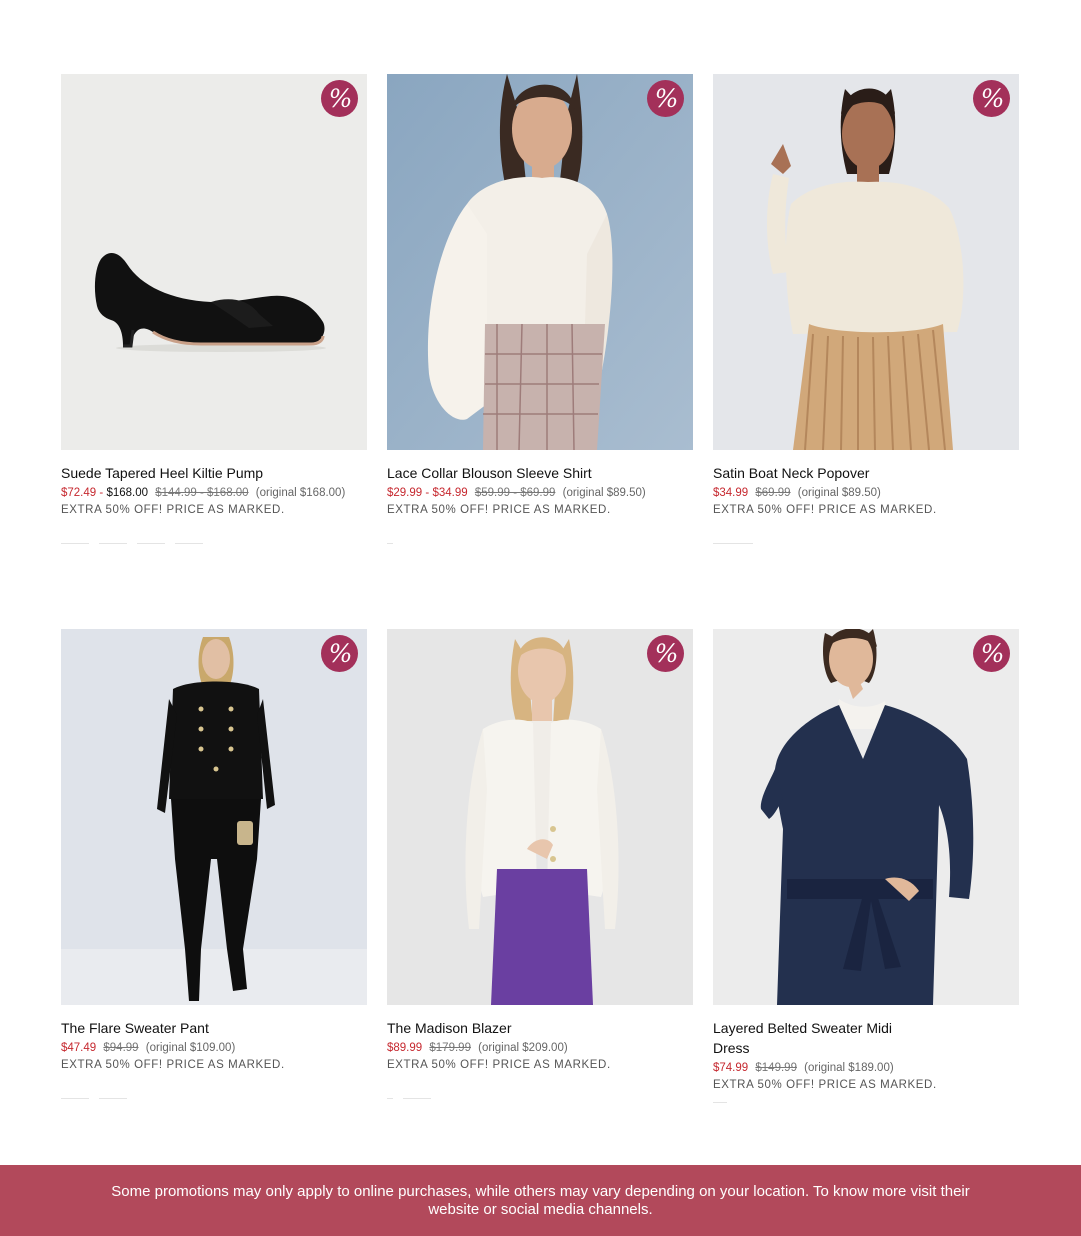 This screenshot has height=1236, width=1081. Describe the element at coordinates (776, 1068) in the screenshot. I see `was-price: $149.99` at that location.